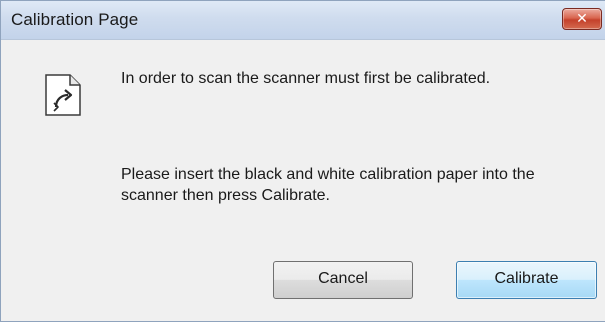 The width and height of the screenshot is (607, 324). Describe the element at coordinates (75, 19) in the screenshot. I see `window-title: Calibration Page` at that location.